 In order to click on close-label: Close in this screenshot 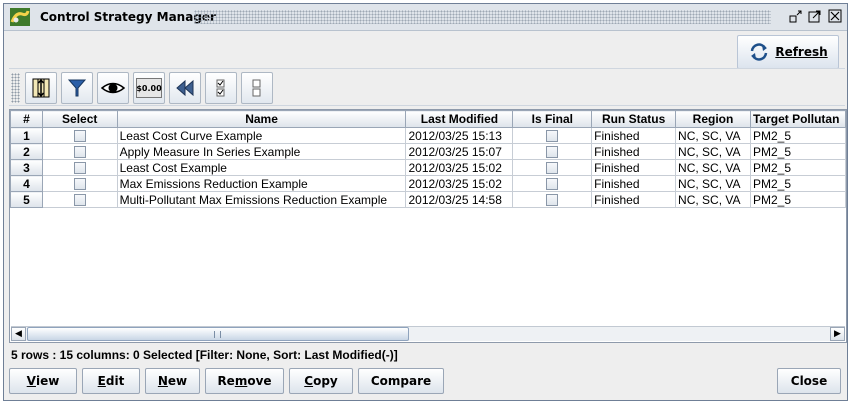, I will do `click(809, 381)`.